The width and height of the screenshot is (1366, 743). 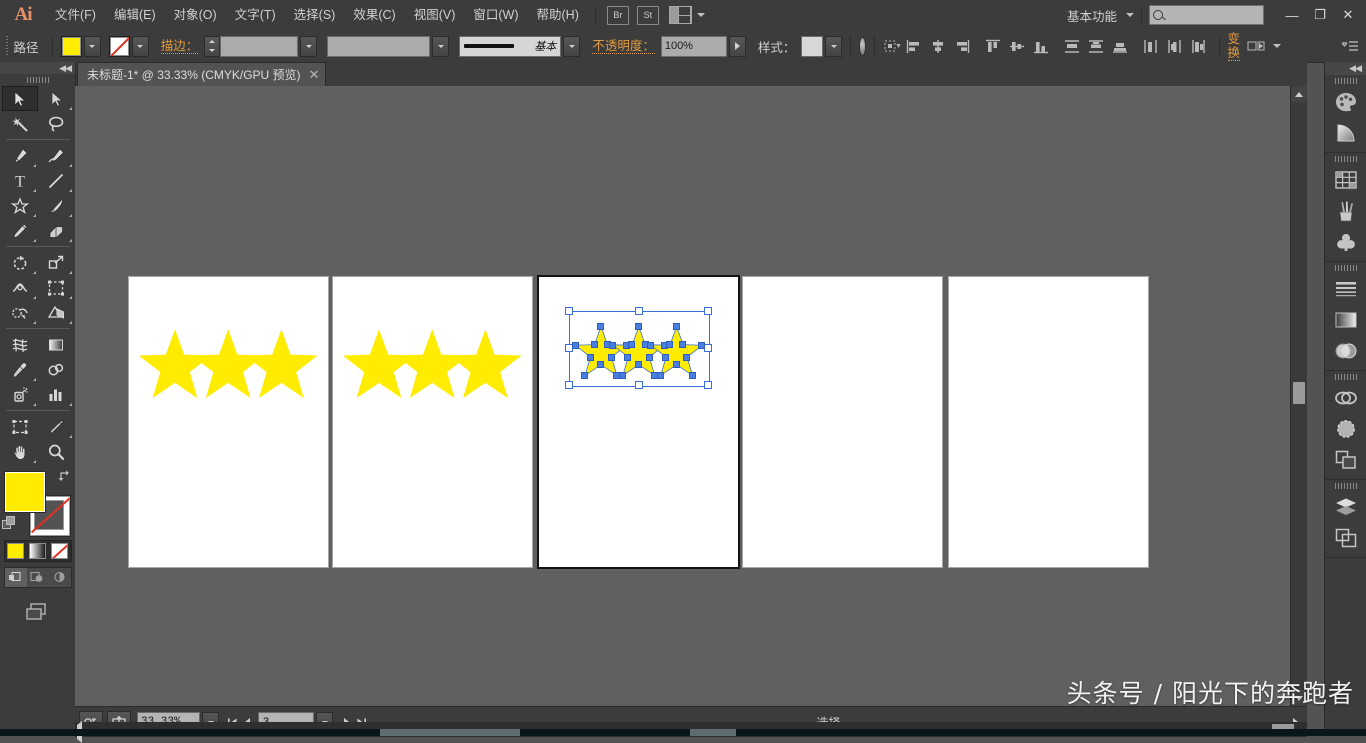 I want to click on stroke-weight-input, so click(x=259, y=46).